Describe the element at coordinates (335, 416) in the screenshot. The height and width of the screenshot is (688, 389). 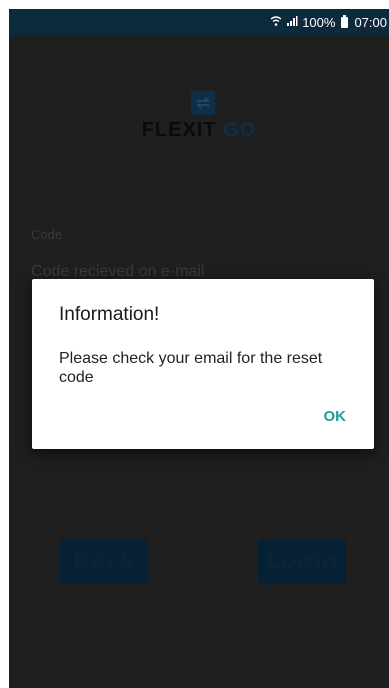
I see `ok-button: OK` at that location.